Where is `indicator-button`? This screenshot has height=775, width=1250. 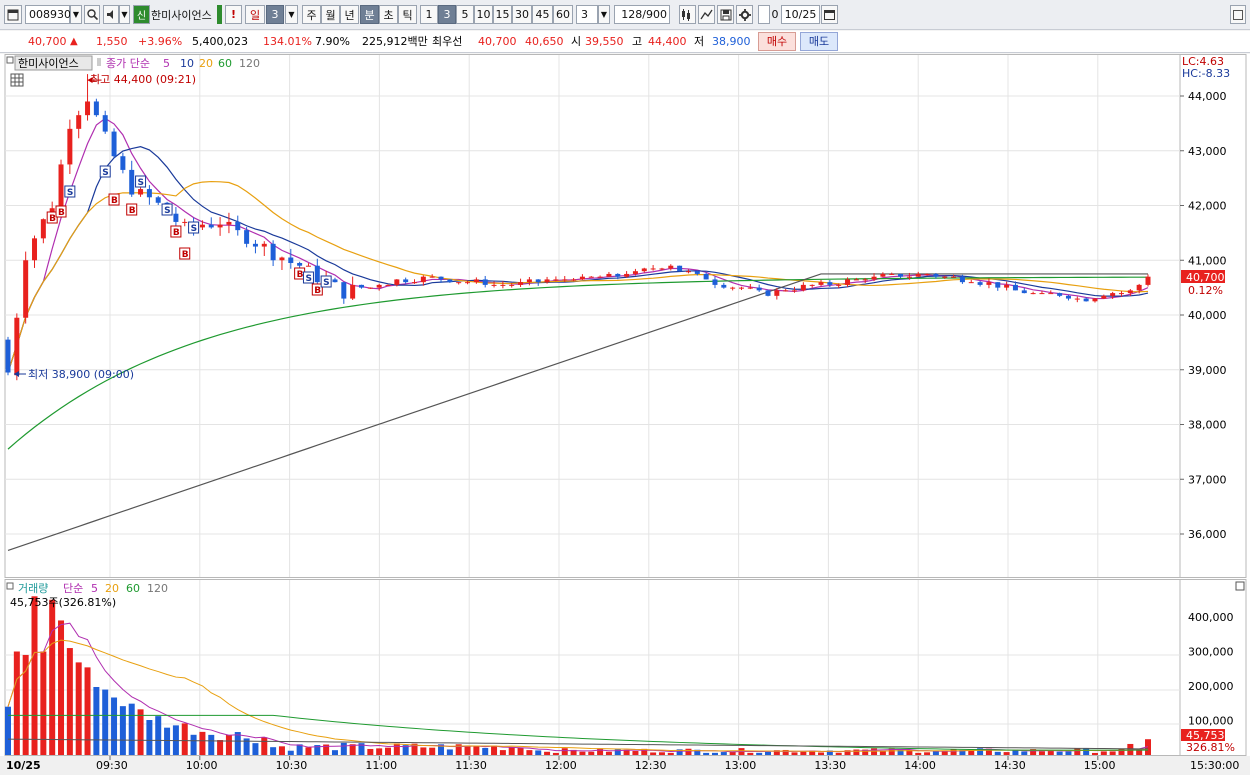 indicator-button is located at coordinates (687, 14).